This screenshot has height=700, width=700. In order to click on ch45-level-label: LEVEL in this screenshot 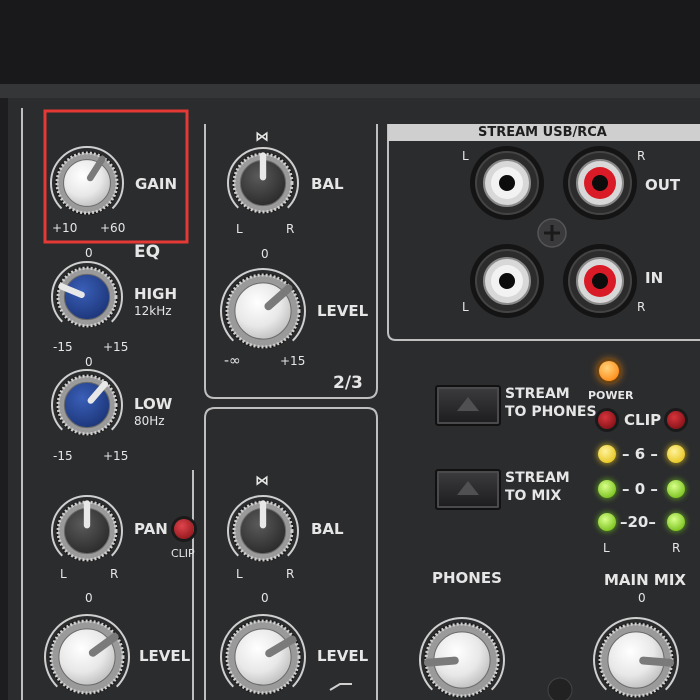, I will do `click(343, 656)`.